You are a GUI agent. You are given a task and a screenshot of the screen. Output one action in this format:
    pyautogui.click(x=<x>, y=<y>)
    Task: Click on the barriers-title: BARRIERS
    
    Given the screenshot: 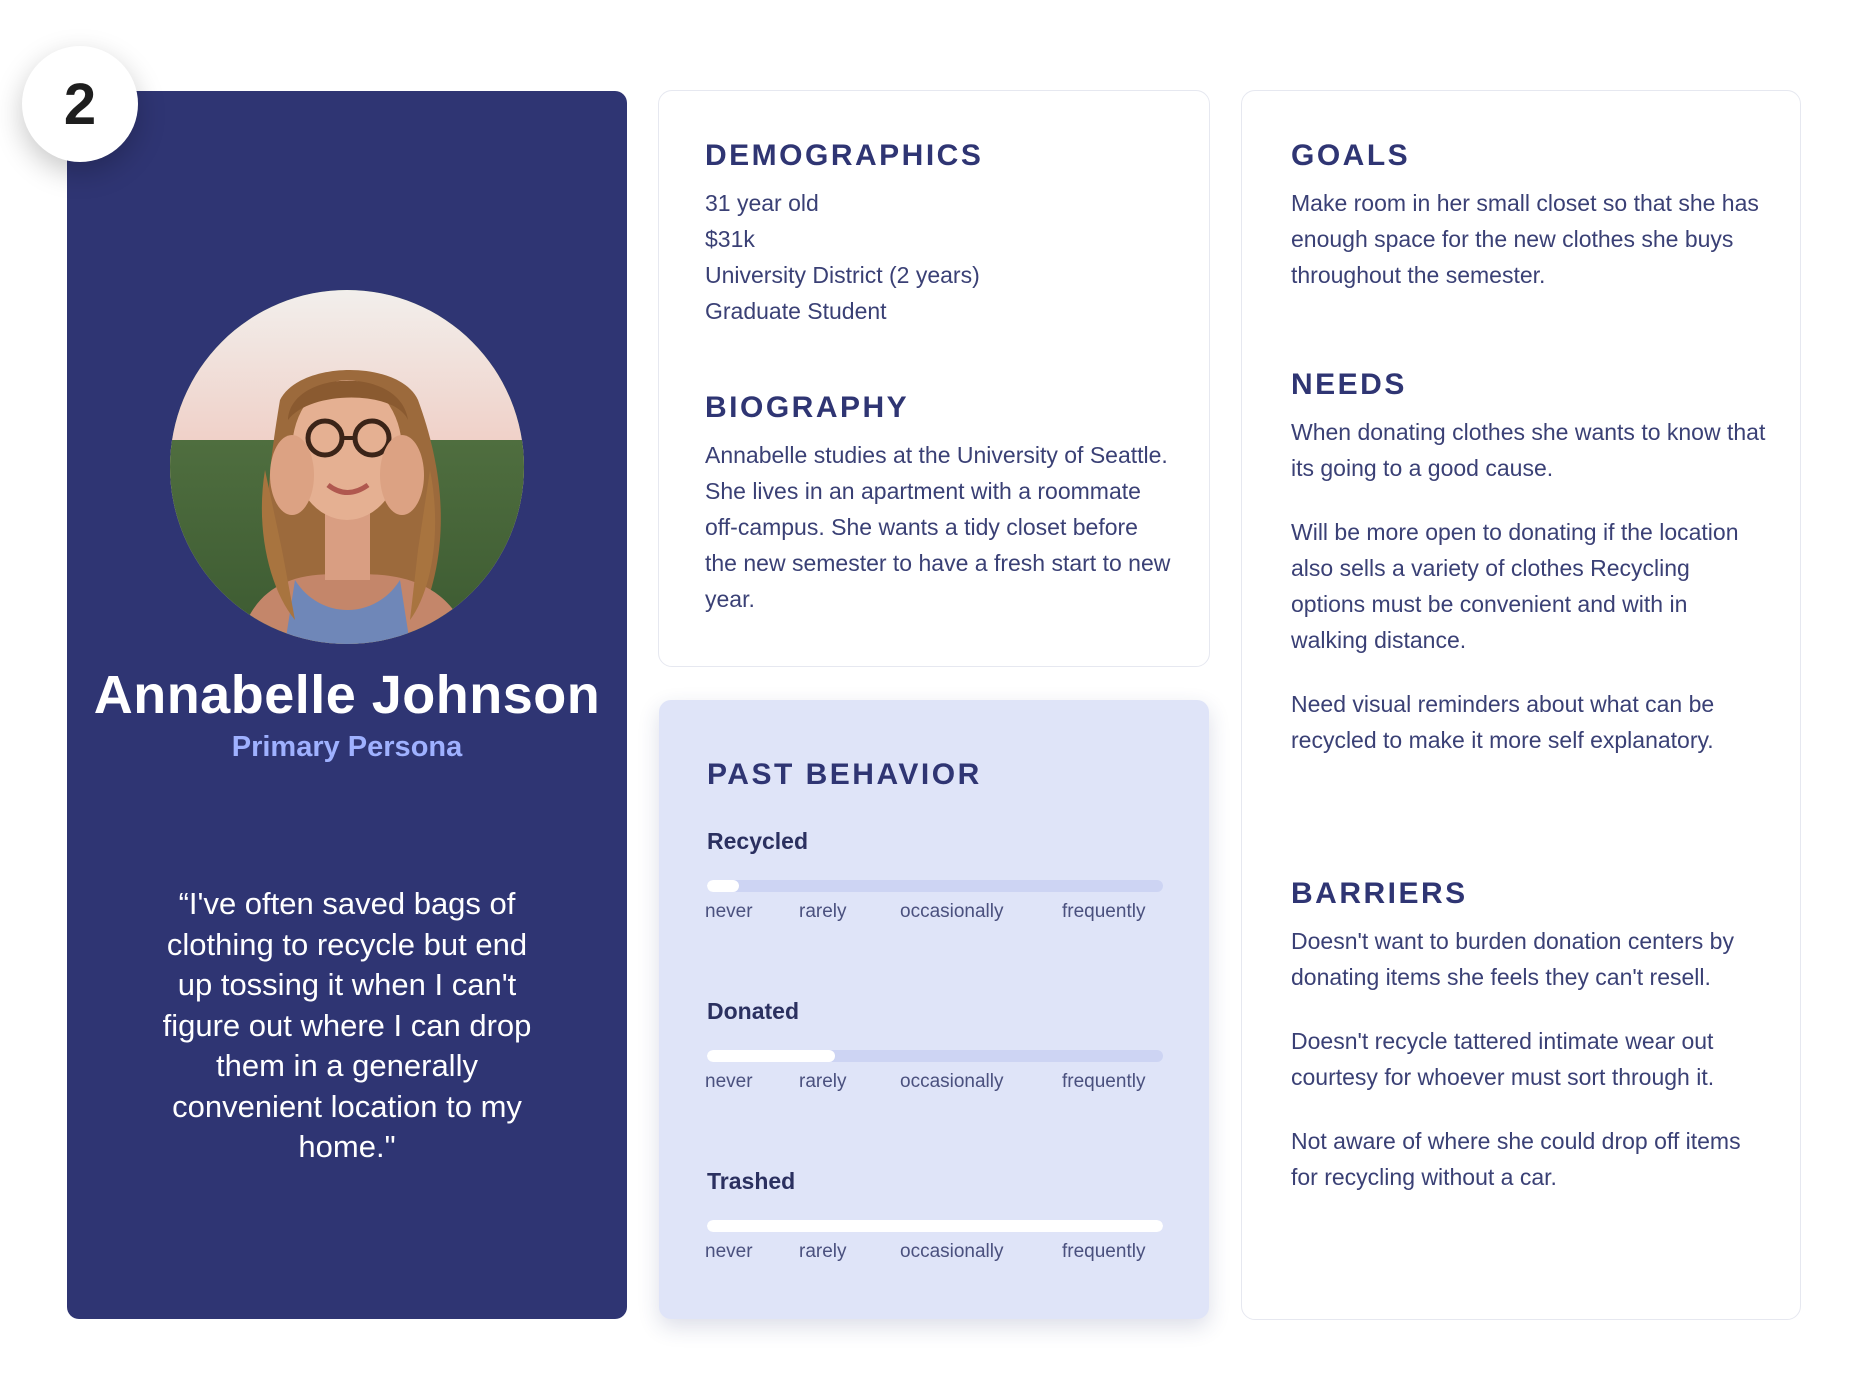 What is the action you would take?
    pyautogui.click(x=1379, y=893)
    